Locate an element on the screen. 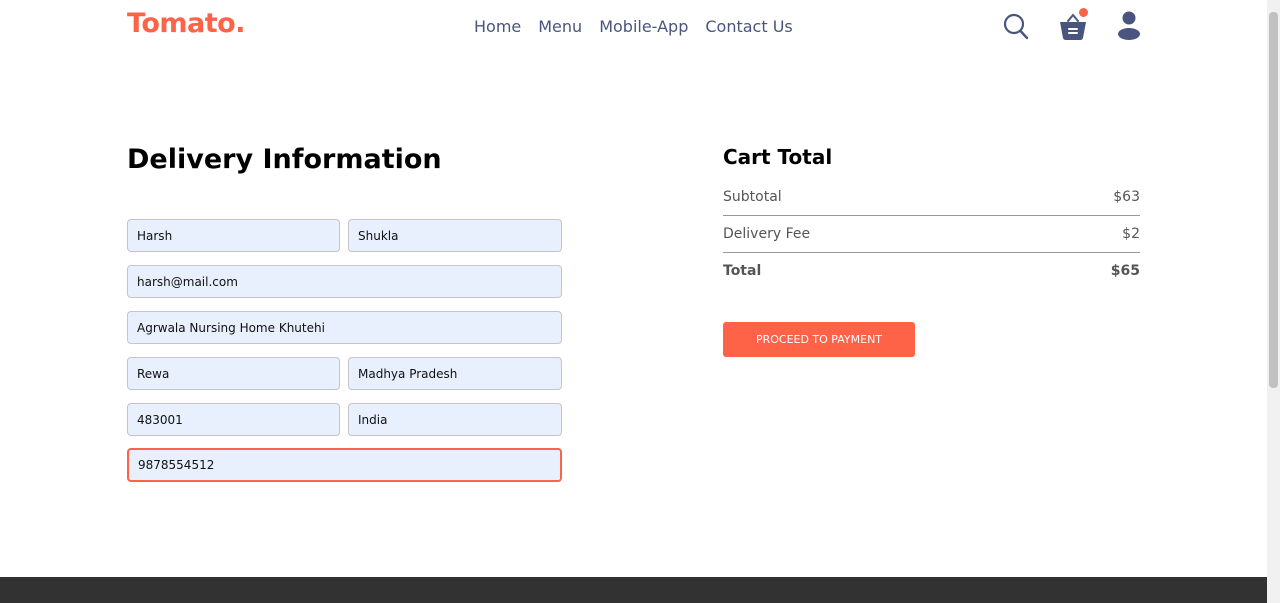  delivery-title: Delivery Information is located at coordinates (284, 159).